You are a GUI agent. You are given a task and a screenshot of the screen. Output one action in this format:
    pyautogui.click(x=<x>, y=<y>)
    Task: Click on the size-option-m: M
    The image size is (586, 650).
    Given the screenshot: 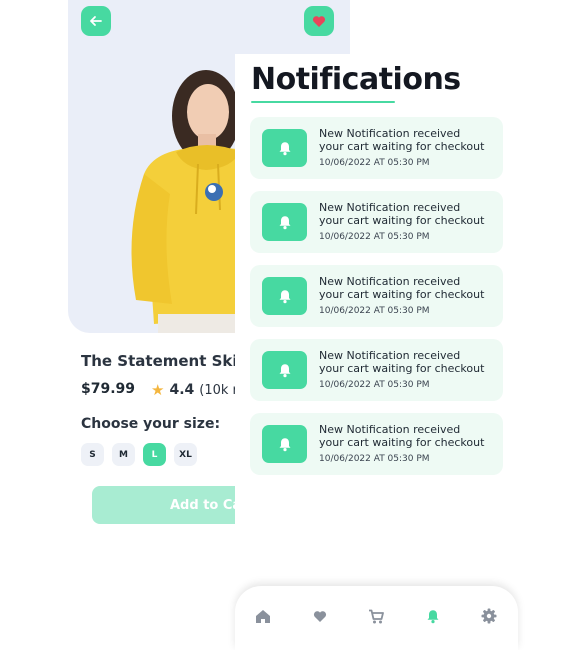 What is the action you would take?
    pyautogui.click(x=123, y=454)
    